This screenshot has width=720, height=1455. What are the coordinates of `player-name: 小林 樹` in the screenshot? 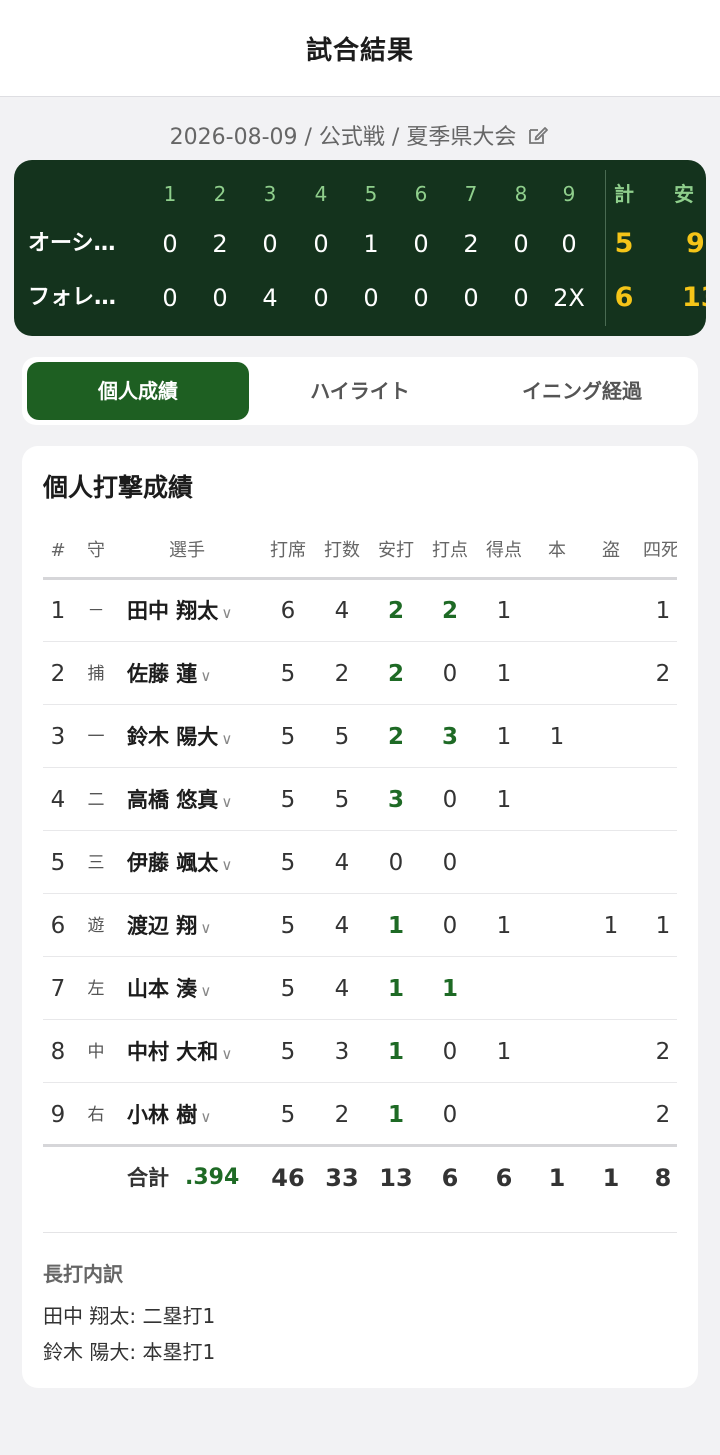 It's located at (162, 1115).